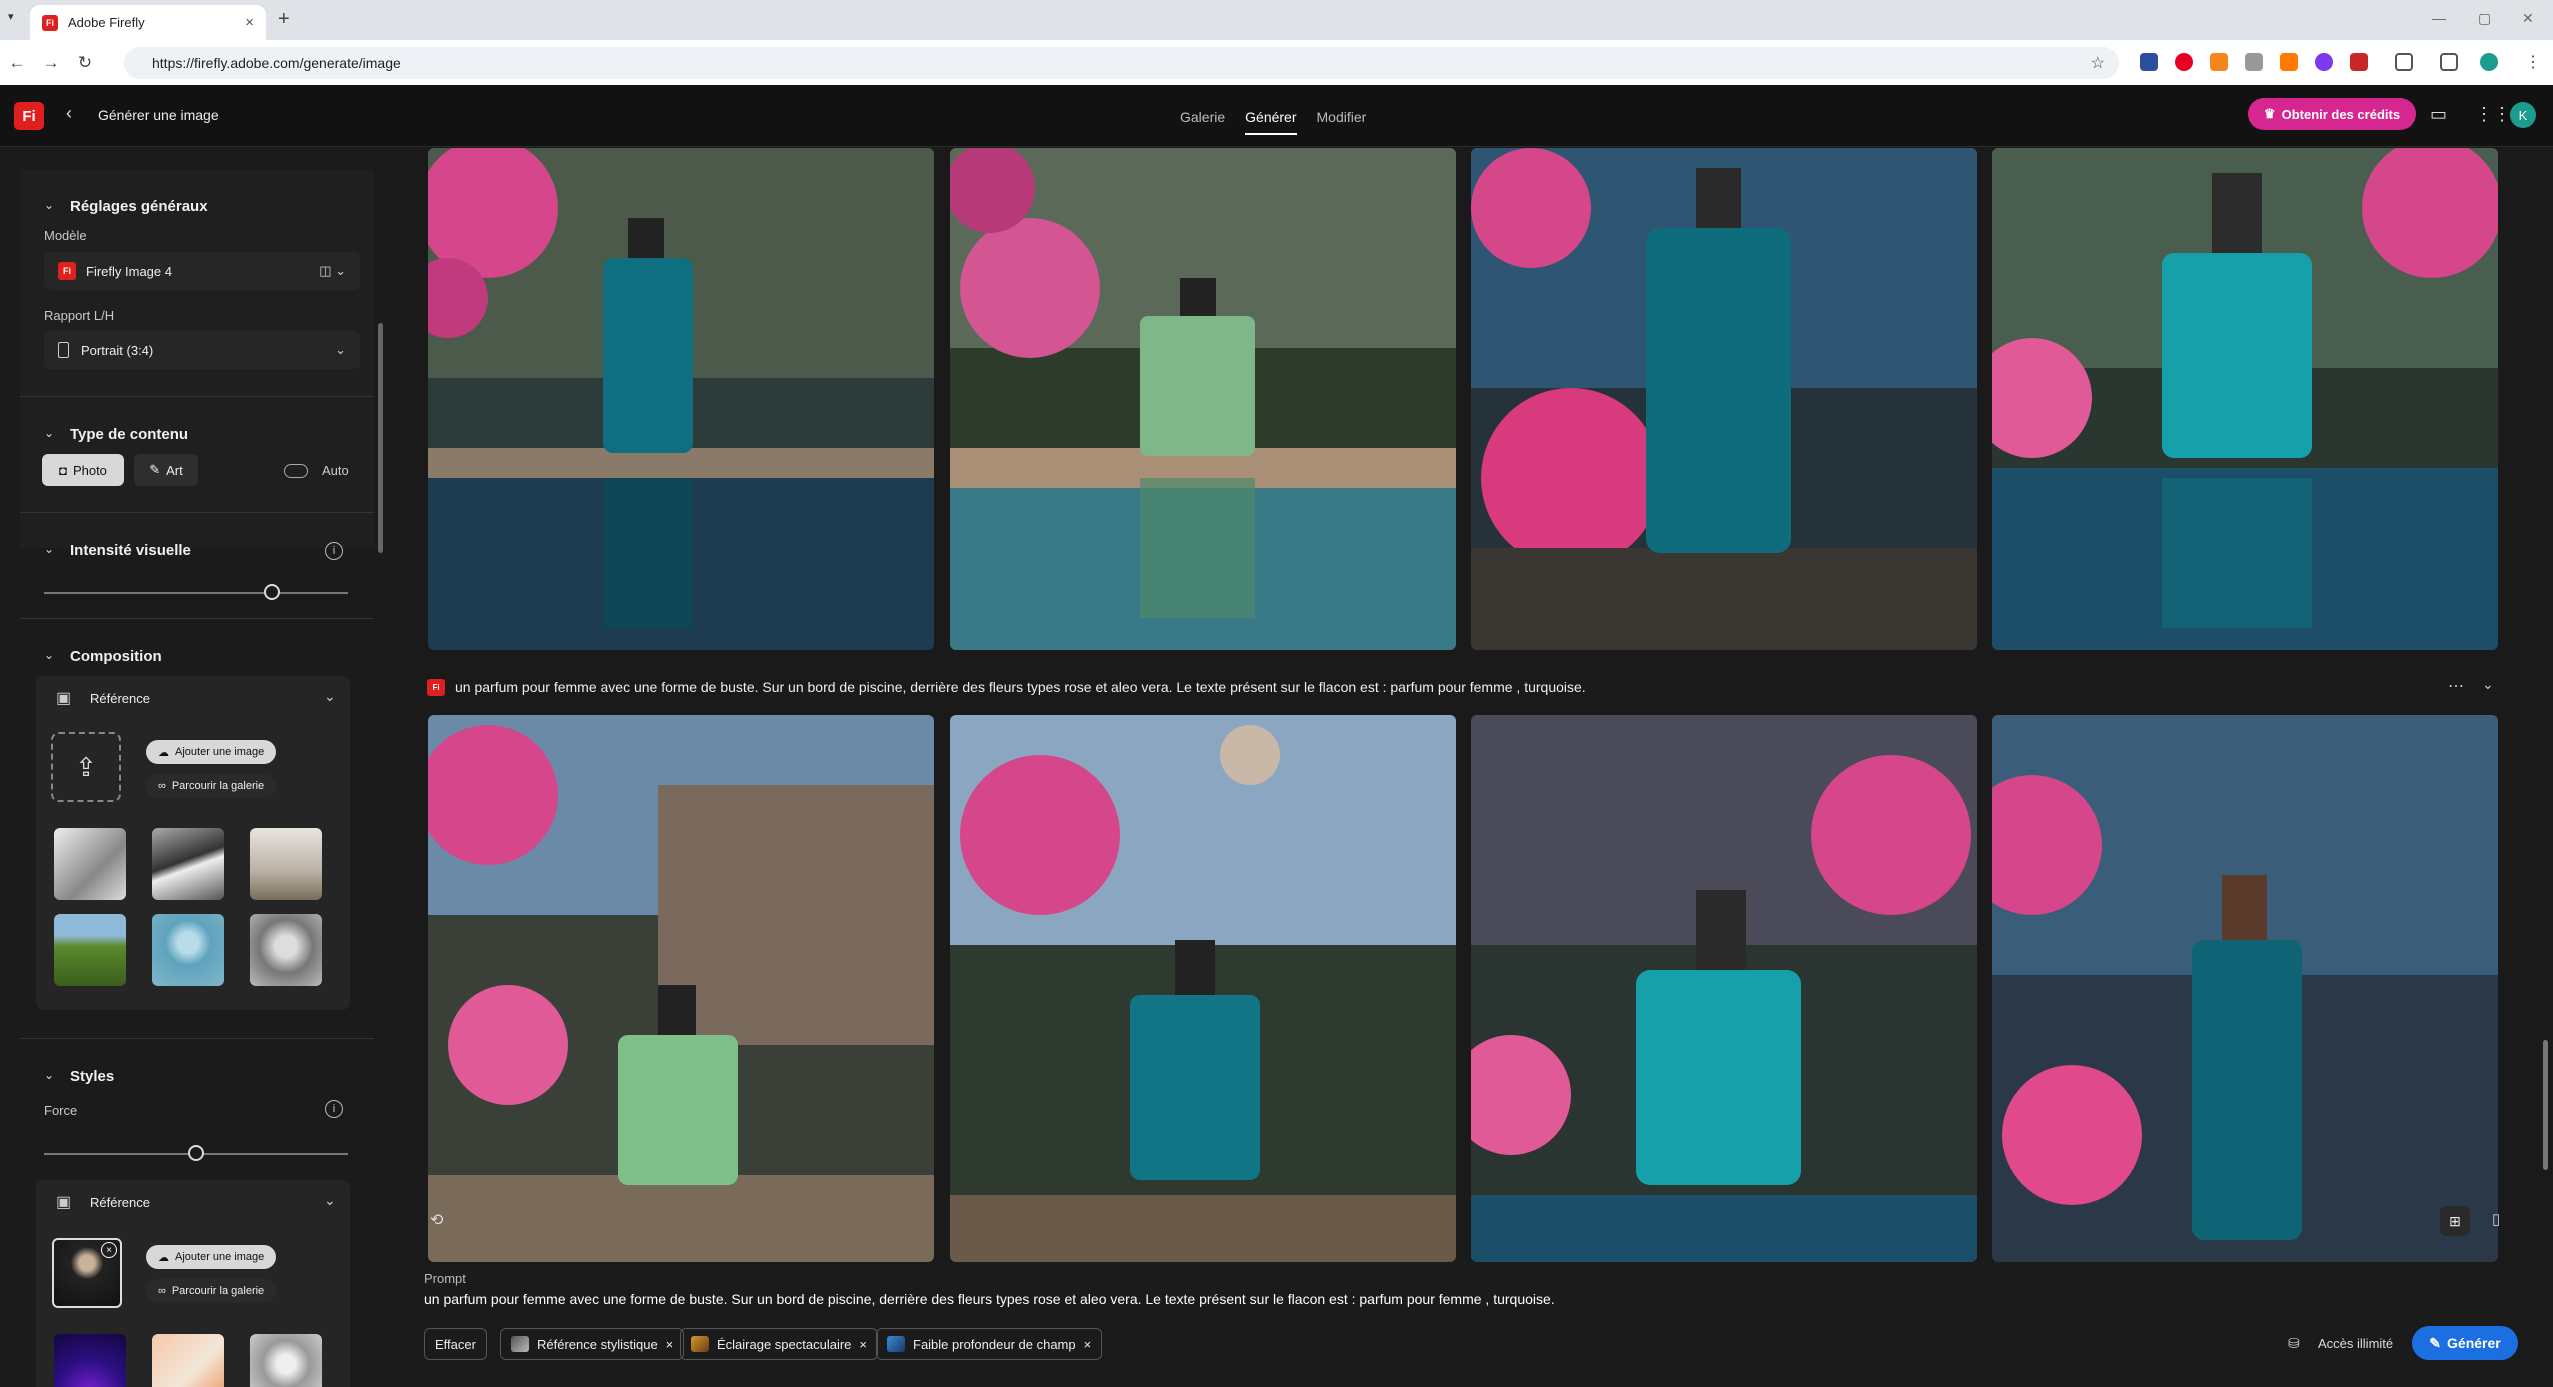  I want to click on camera-extension-icon, so click(2254, 62).